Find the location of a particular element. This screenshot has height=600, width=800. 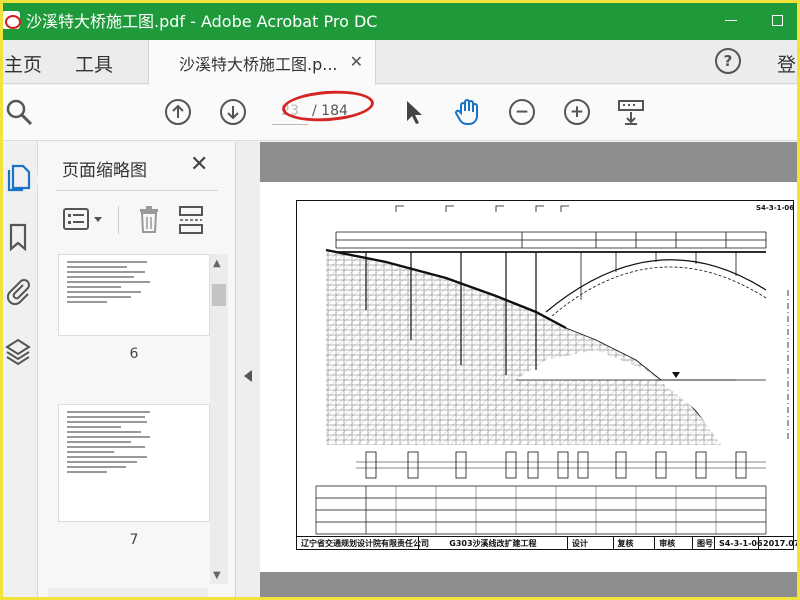

tab-document: 沙溪特大桥施工图.p... ✕ is located at coordinates (262, 62).